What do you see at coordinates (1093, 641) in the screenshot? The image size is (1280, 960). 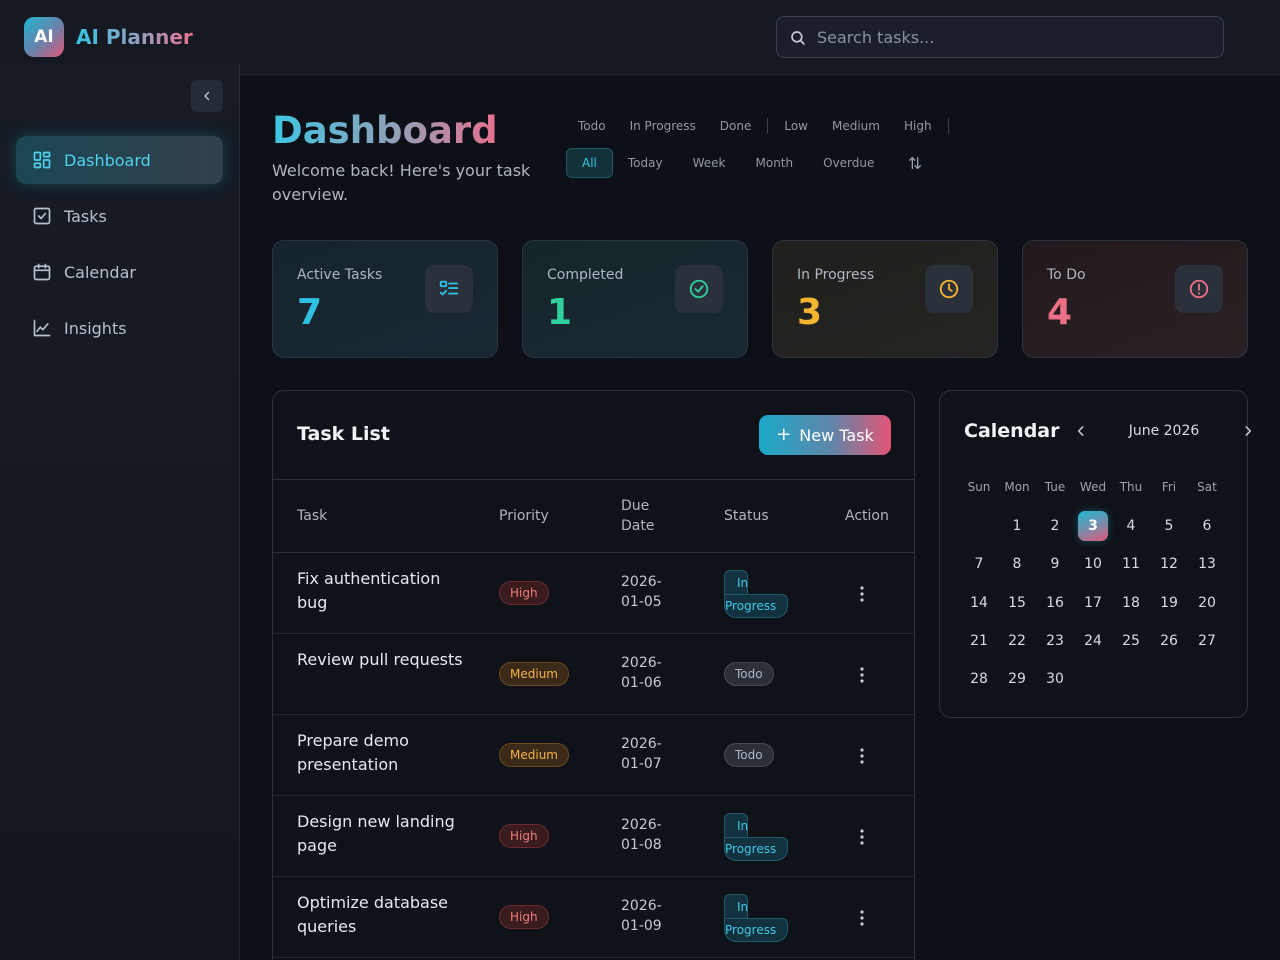 I see `calendar-day: 24` at bounding box center [1093, 641].